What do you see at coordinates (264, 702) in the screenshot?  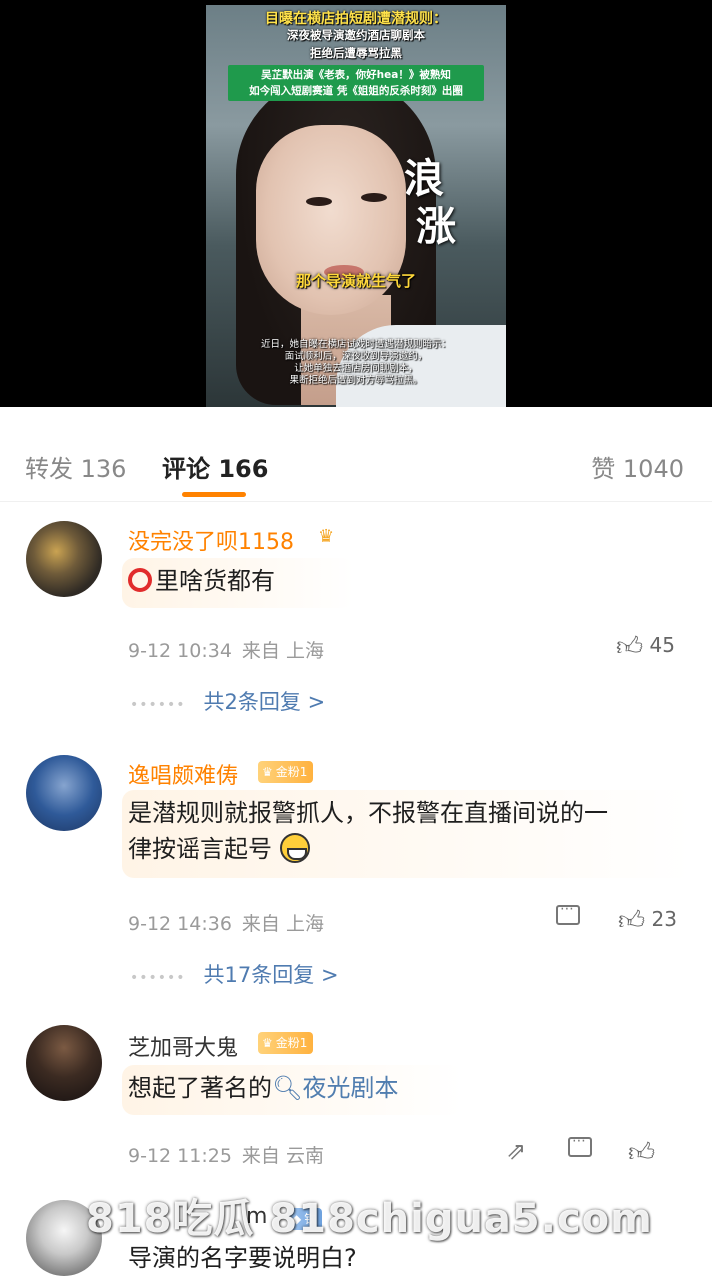 I see `replies-label: 共2条回复 >` at bounding box center [264, 702].